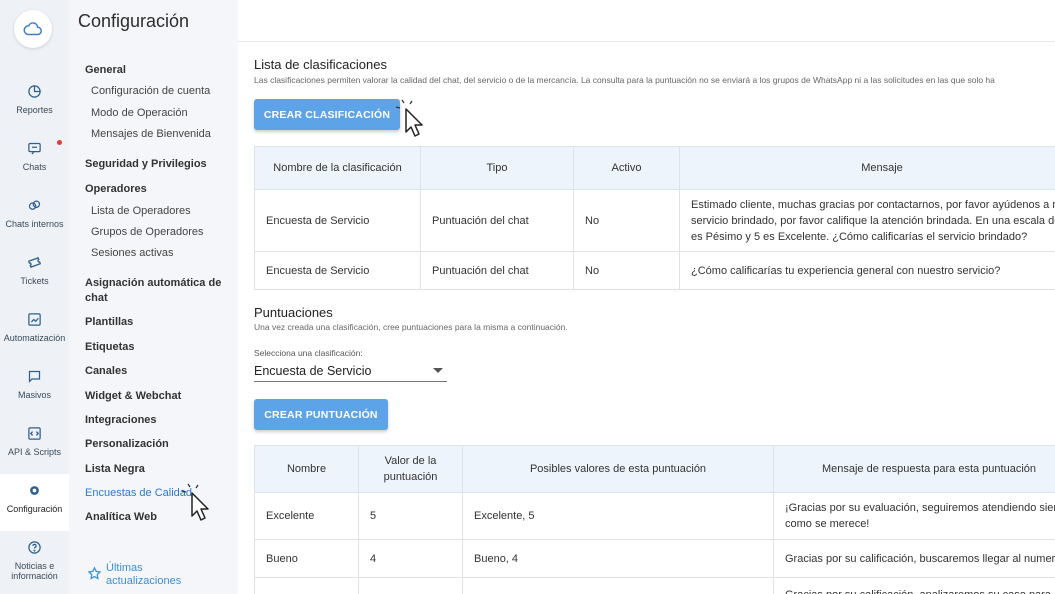 Image resolution: width=1055 pixels, height=594 pixels. Describe the element at coordinates (306, 585) in the screenshot. I see `cell-nombre` at that location.